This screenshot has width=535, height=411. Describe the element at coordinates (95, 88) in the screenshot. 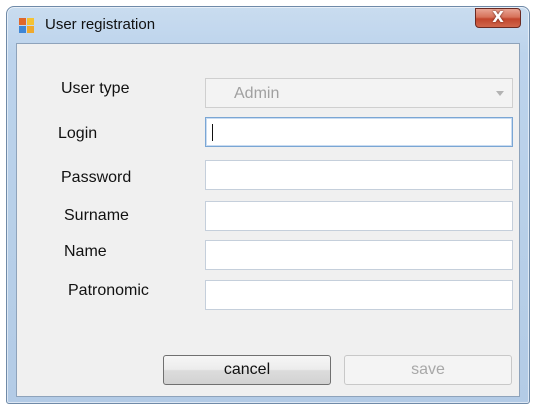

I see `user-type-label: User type` at that location.